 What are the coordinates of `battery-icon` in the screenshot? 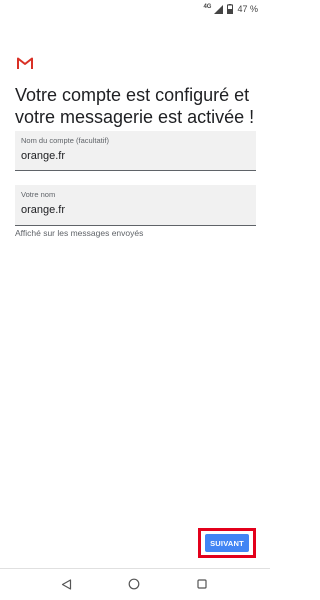 It's located at (230, 9).